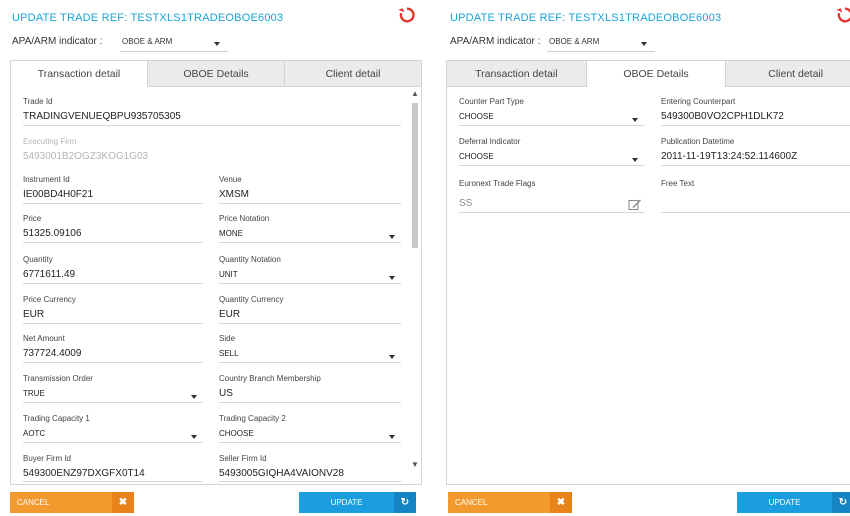 This screenshot has width=850, height=516. I want to click on instrument-id-field: Instrument Id IE00BD4H0F21, so click(113, 189).